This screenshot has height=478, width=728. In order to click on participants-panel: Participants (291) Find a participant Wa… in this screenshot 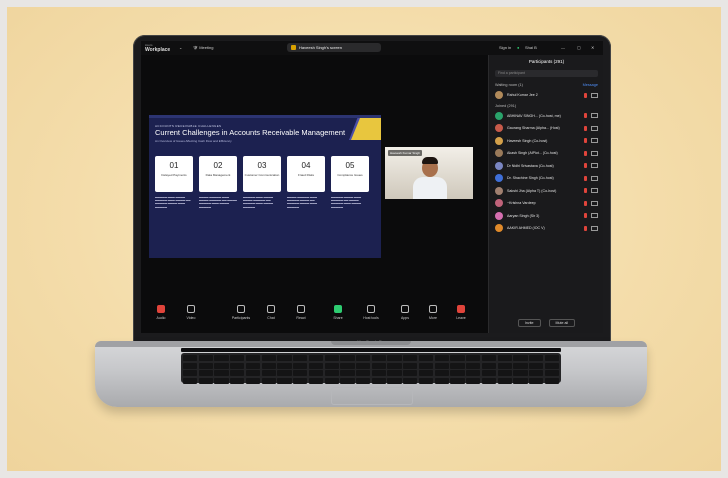, I will do `click(545, 194)`.